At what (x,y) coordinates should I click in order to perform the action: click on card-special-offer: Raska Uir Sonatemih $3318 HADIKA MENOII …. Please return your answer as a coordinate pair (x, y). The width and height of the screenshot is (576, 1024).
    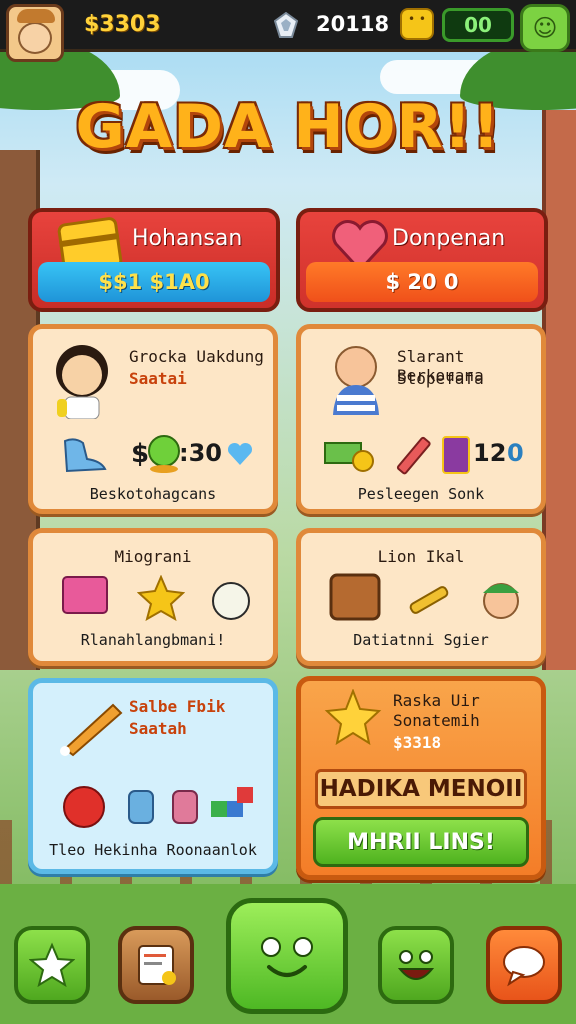
    Looking at the image, I should click on (421, 778).